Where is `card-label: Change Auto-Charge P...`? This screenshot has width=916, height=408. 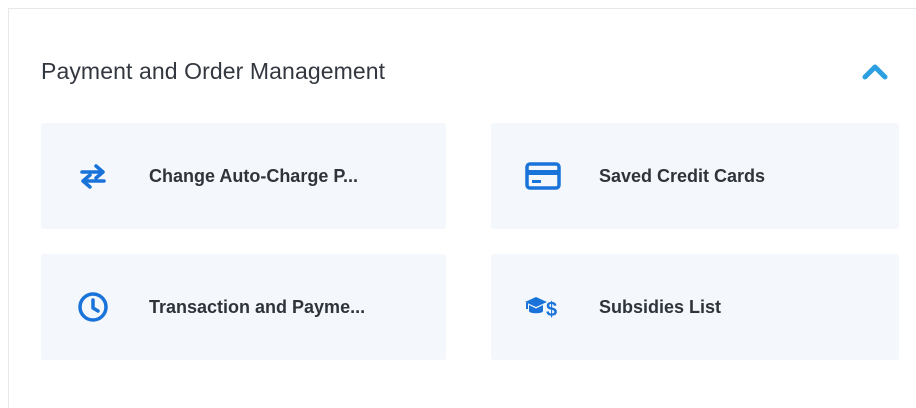
card-label: Change Auto-Charge P... is located at coordinates (254, 175).